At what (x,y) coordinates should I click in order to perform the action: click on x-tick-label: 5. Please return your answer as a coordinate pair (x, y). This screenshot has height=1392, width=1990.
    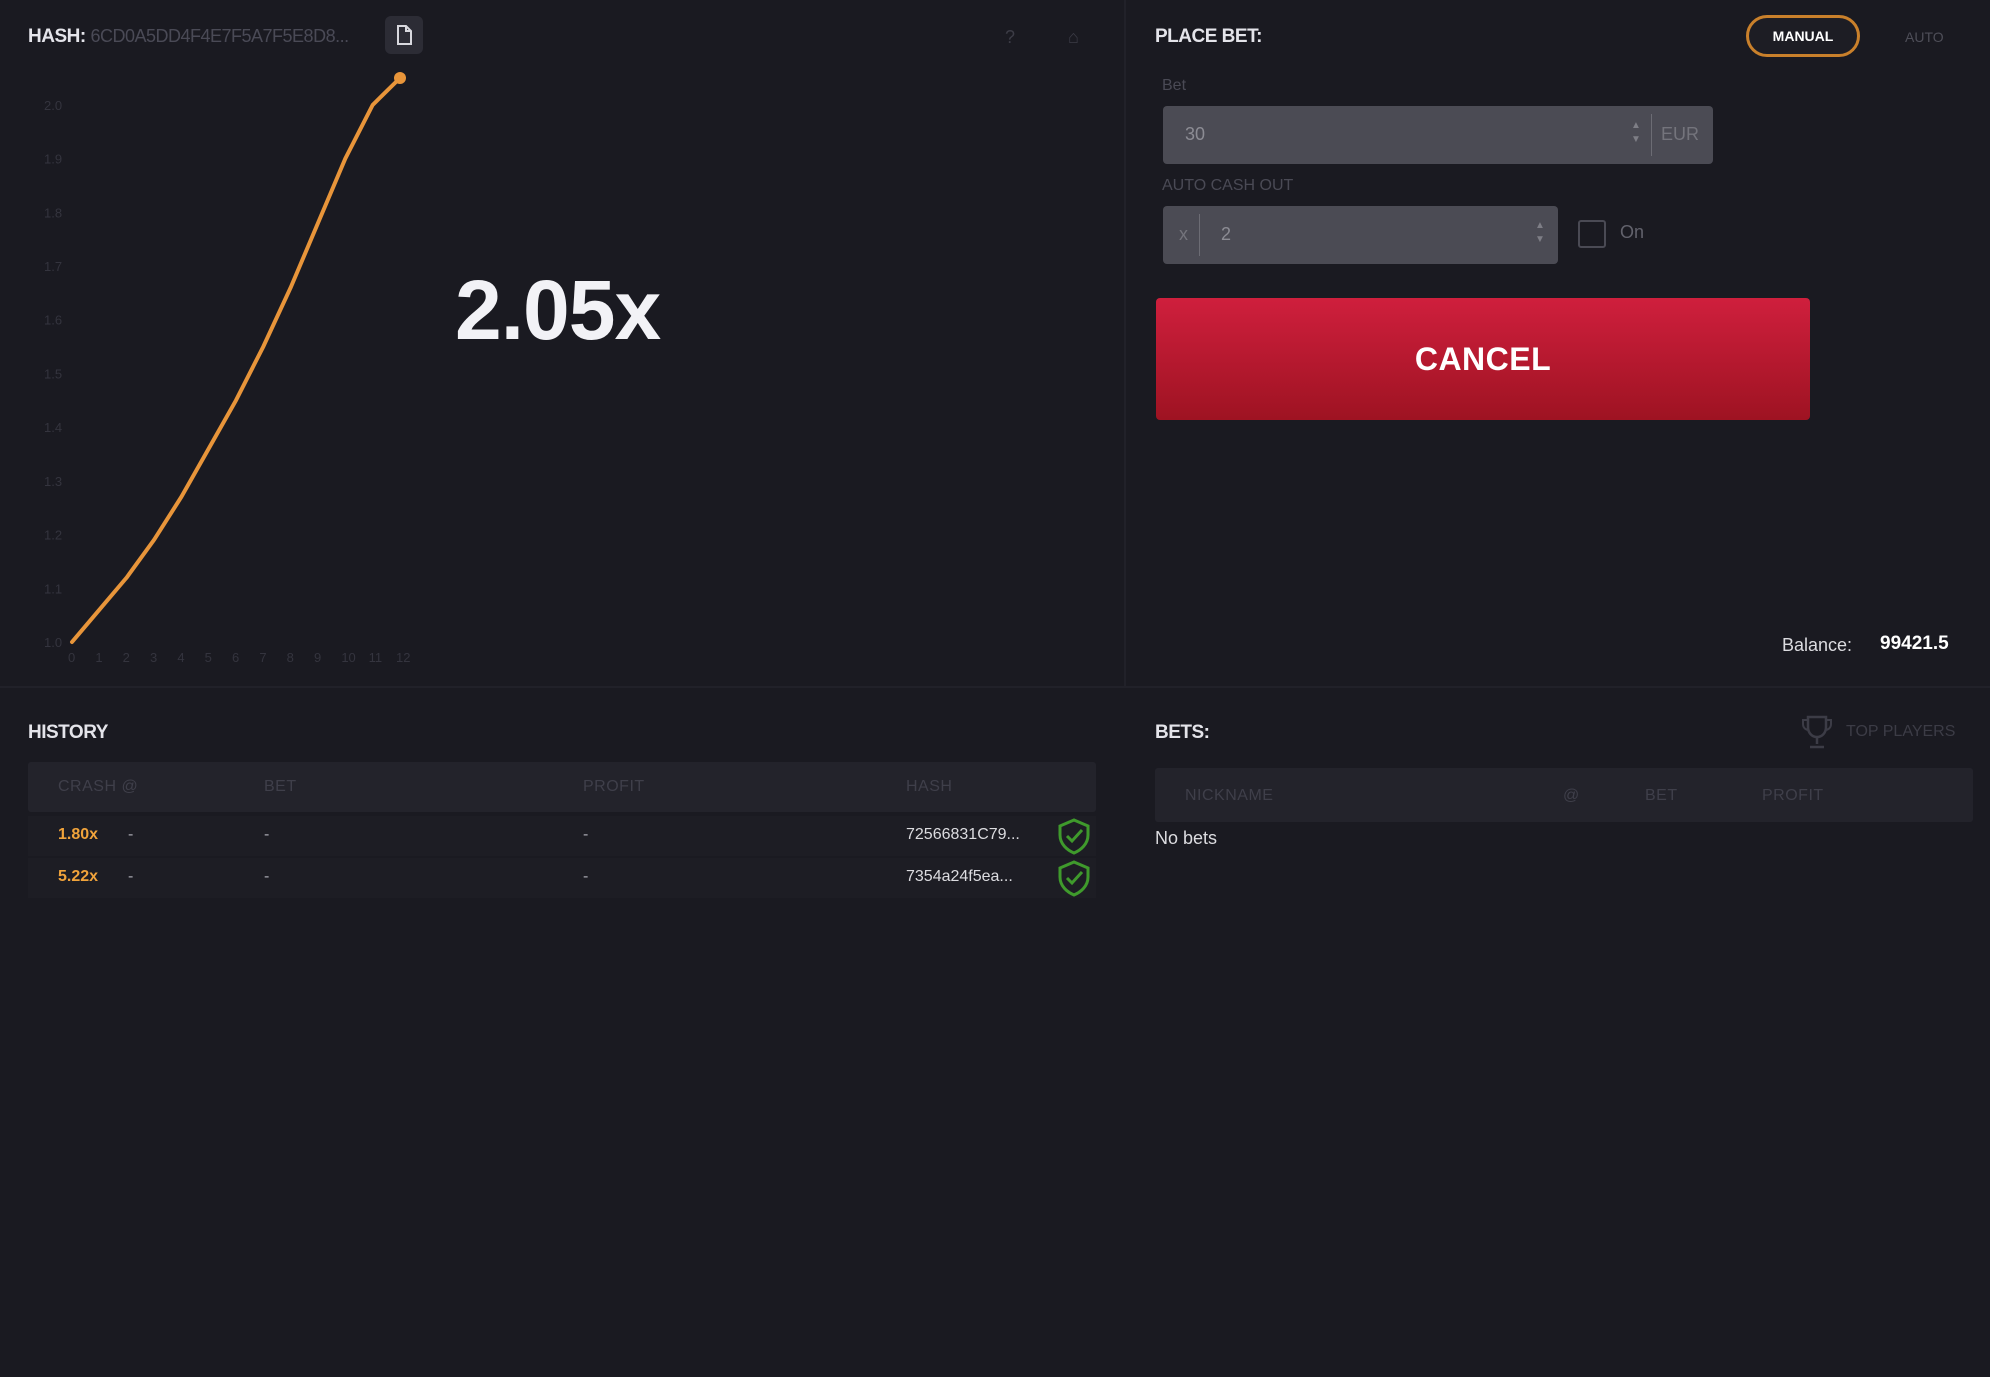
    Looking at the image, I should click on (208, 657).